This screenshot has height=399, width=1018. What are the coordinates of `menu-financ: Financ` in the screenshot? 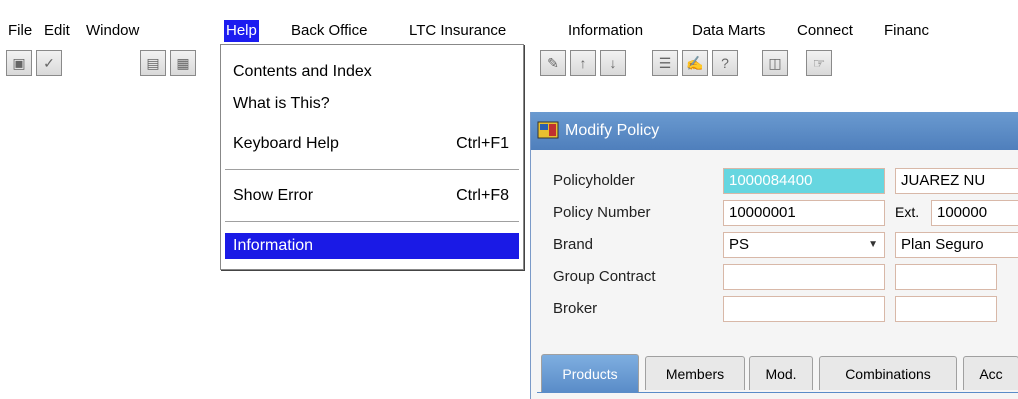 It's located at (906, 31).